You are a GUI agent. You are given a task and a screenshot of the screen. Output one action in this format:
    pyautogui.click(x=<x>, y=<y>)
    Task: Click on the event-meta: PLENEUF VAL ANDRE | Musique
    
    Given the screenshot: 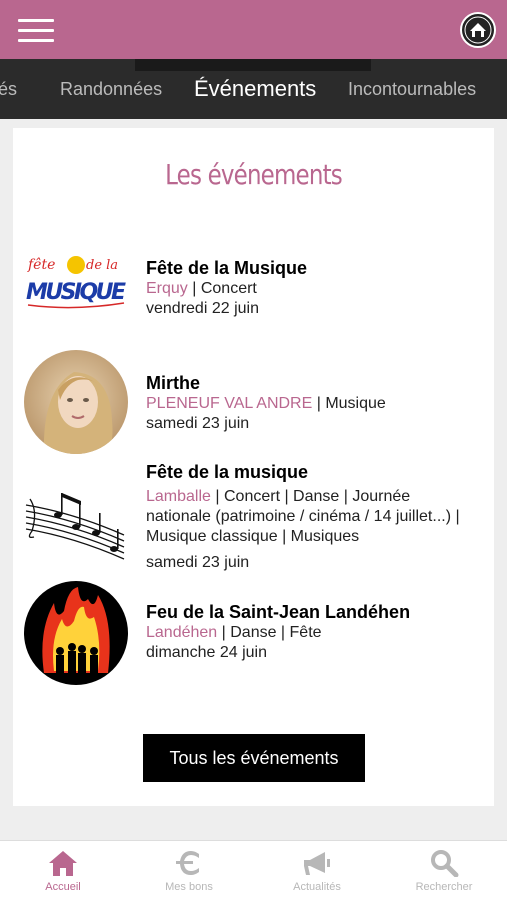 What is the action you would take?
    pyautogui.click(x=306, y=404)
    